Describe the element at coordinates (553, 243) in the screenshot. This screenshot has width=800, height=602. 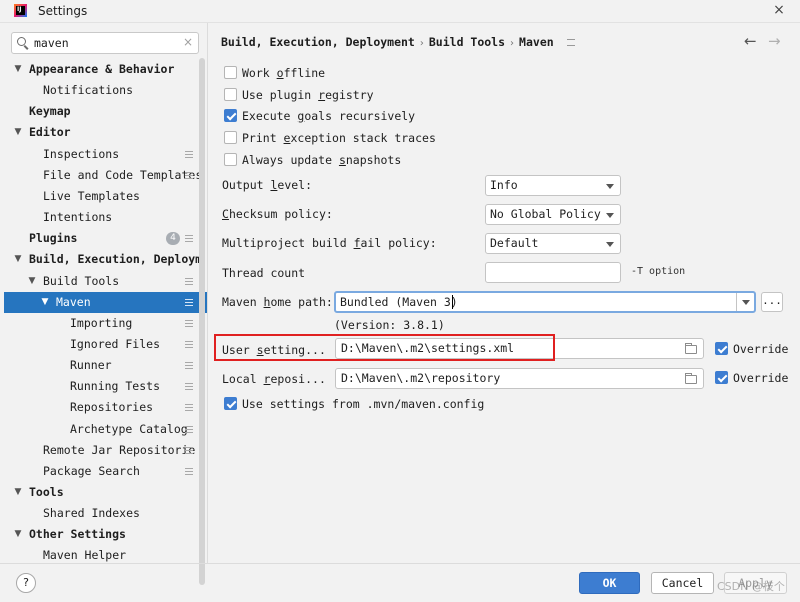
I see `fail-policy-select: Default` at that location.